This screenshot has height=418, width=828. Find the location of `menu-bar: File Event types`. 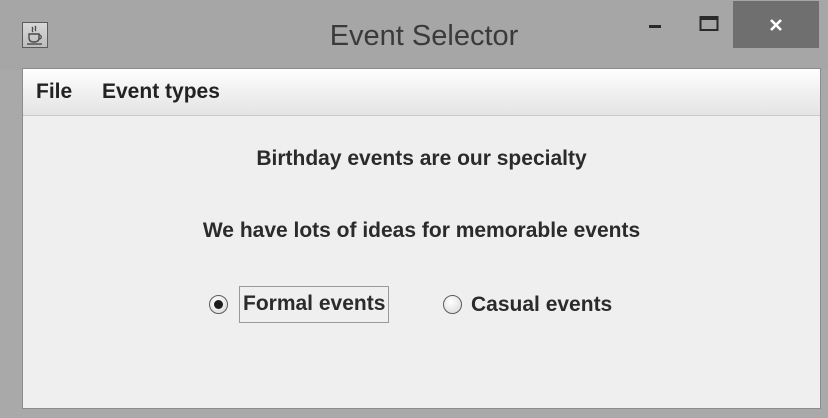

menu-bar: File Event types is located at coordinates (421, 92).